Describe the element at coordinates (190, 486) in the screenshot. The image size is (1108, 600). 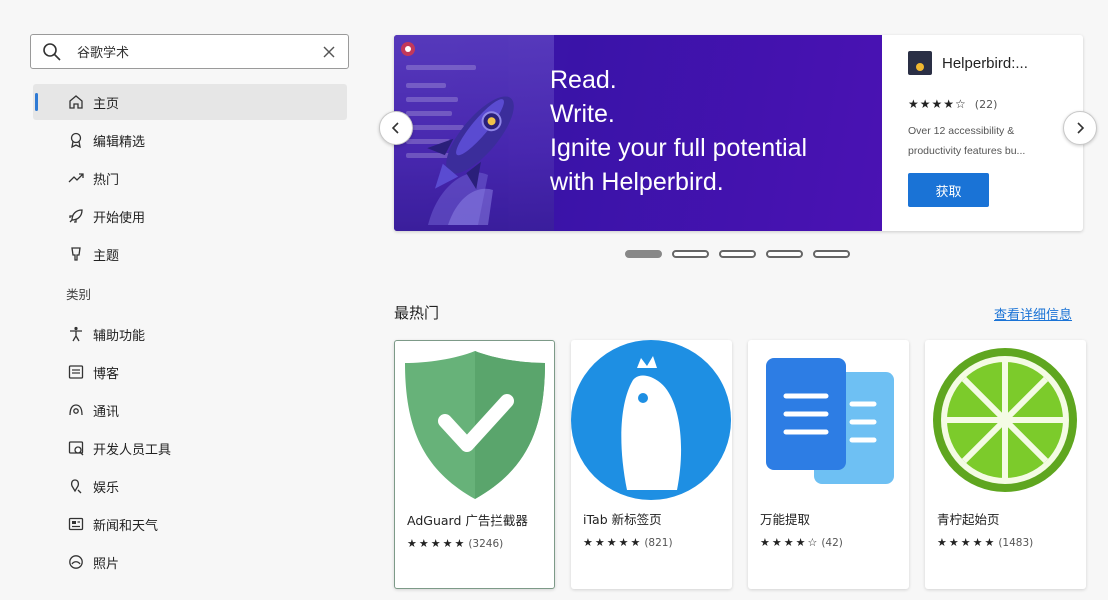
I see `sidebar-item-entertainment: 娱乐` at that location.